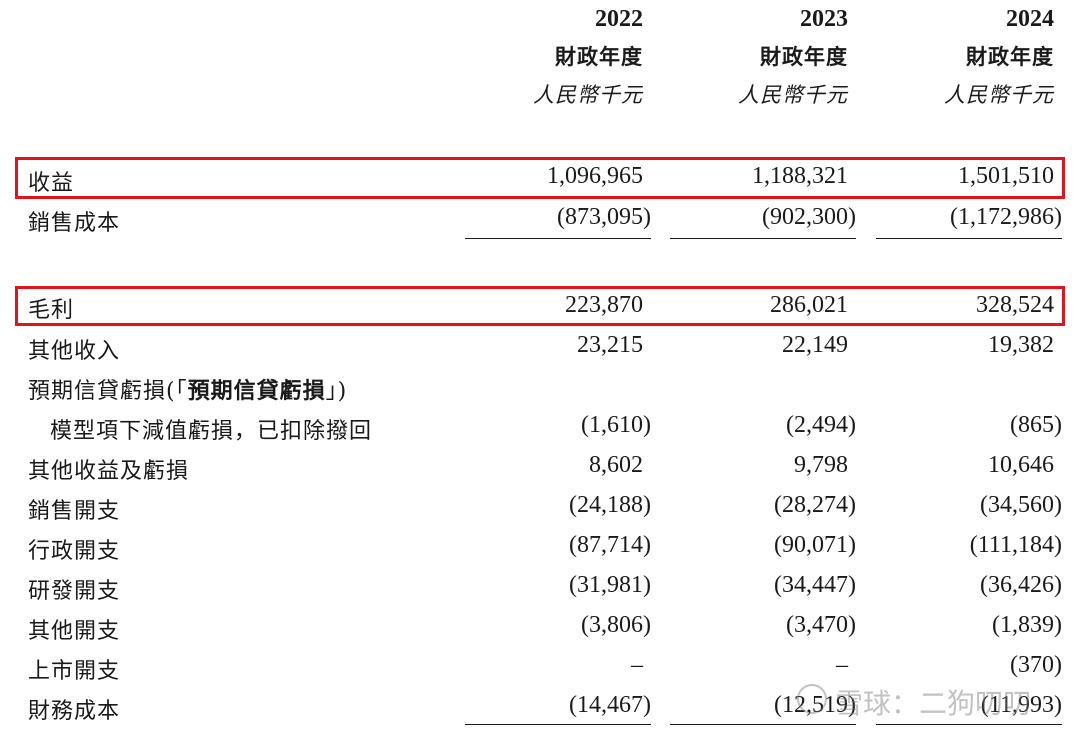 The width and height of the screenshot is (1080, 730). What do you see at coordinates (51, 310) in the screenshot?
I see `row-label-gross-profit: 毛利` at bounding box center [51, 310].